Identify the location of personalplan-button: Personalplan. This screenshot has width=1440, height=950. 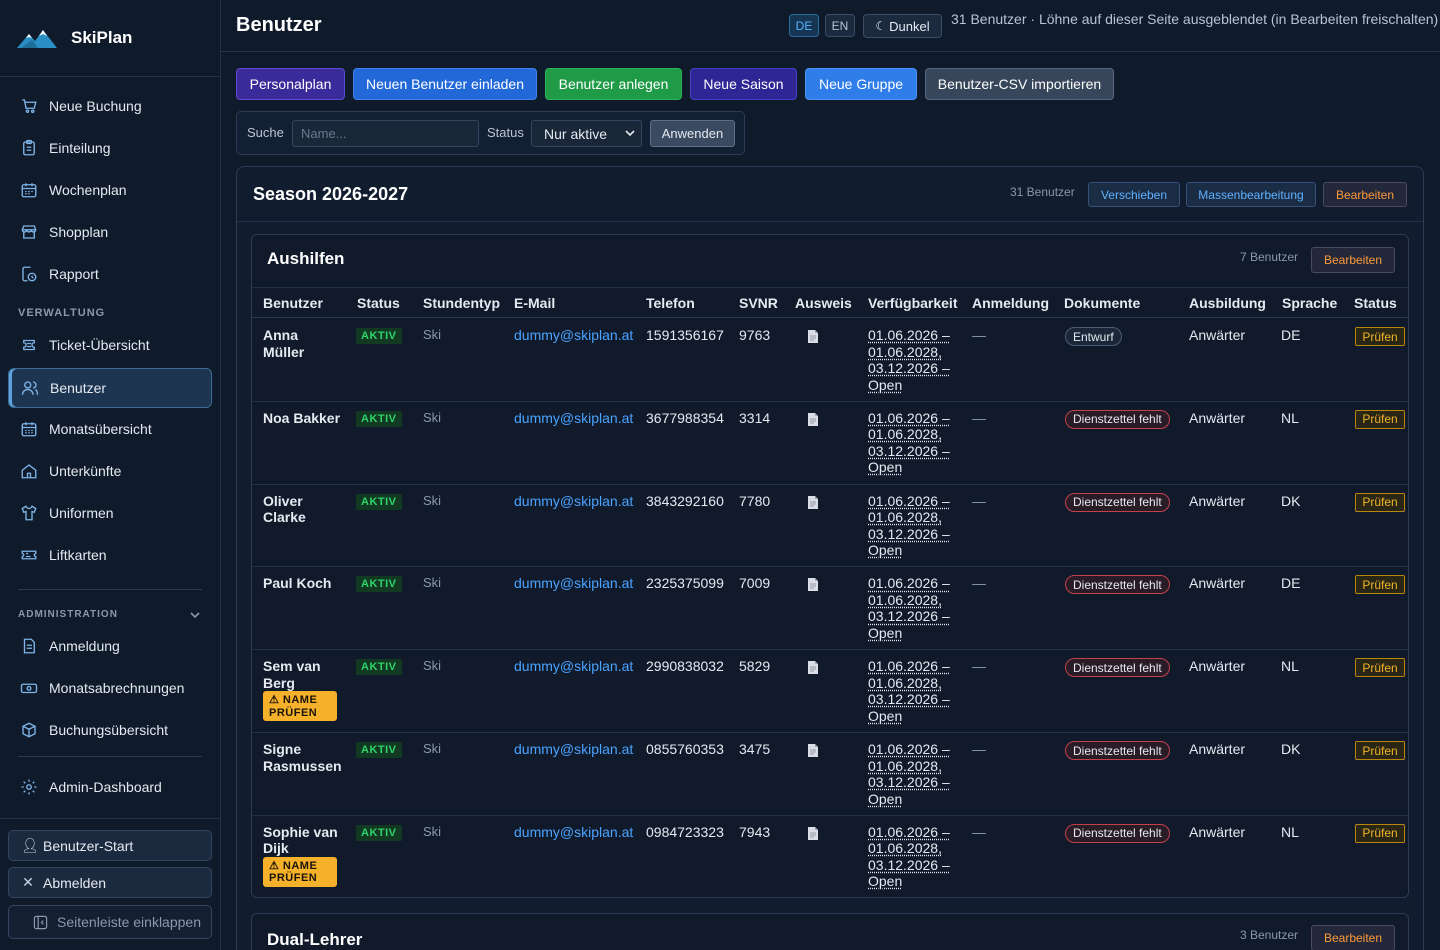
(290, 84).